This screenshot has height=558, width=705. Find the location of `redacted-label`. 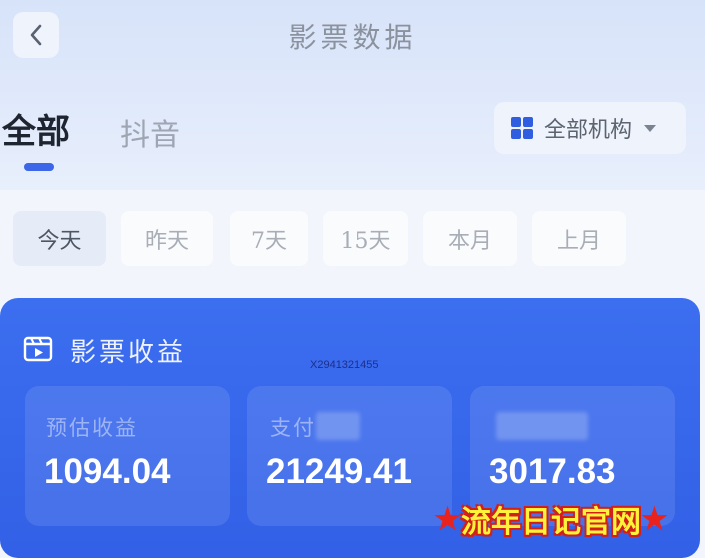

redacted-label is located at coordinates (542, 426).